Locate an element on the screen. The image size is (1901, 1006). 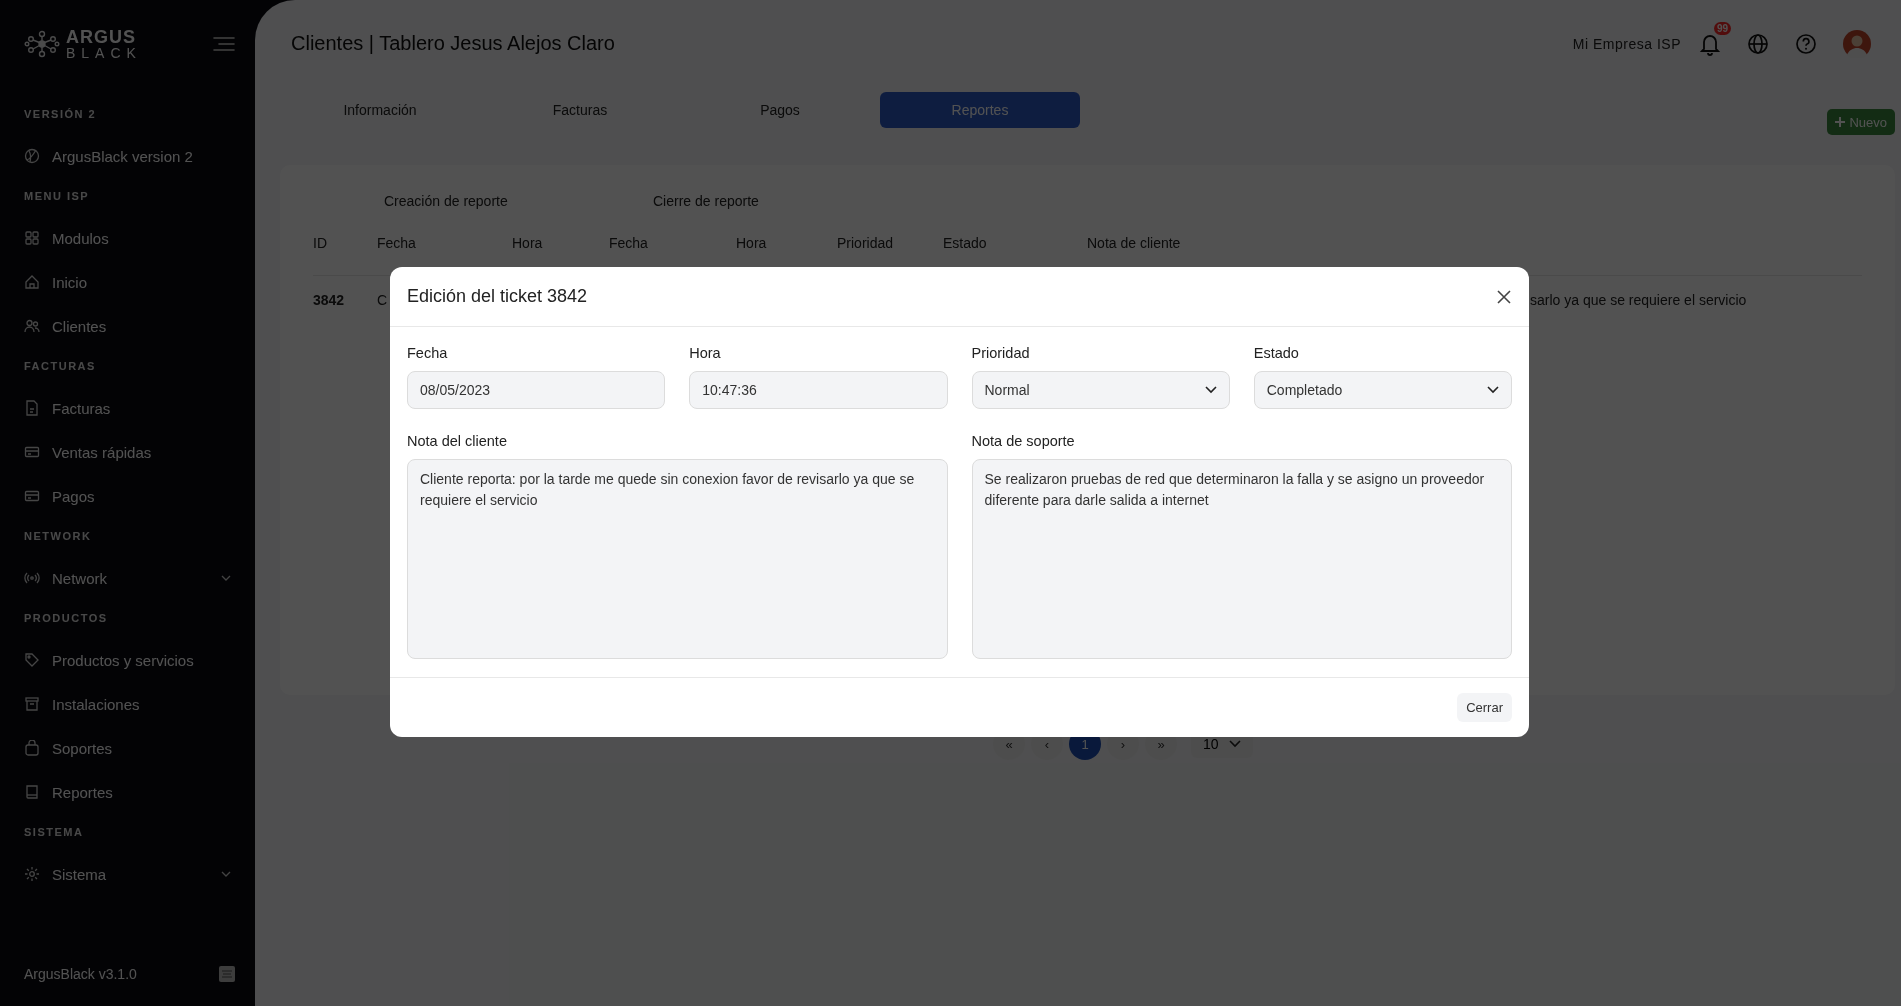
nav-section-heading: MENU ISP is located at coordinates (57, 196).